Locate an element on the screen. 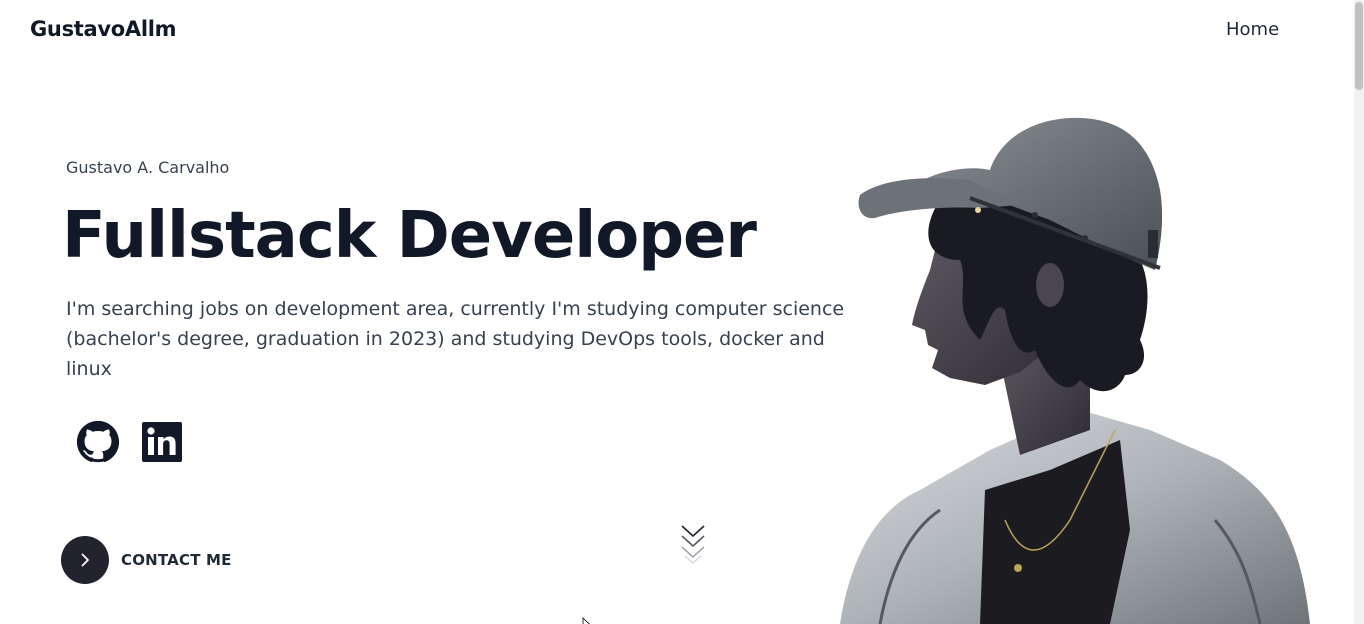  contact-button-circle is located at coordinates (85, 560).